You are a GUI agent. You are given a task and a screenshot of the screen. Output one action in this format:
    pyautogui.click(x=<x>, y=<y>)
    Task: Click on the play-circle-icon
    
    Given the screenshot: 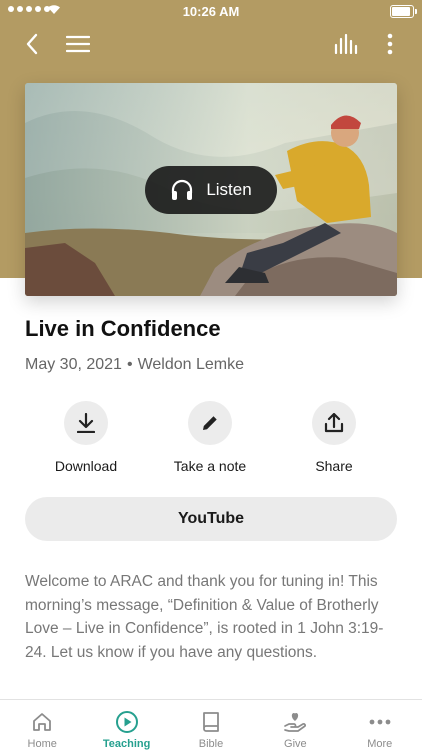 What is the action you would take?
    pyautogui.click(x=126, y=722)
    